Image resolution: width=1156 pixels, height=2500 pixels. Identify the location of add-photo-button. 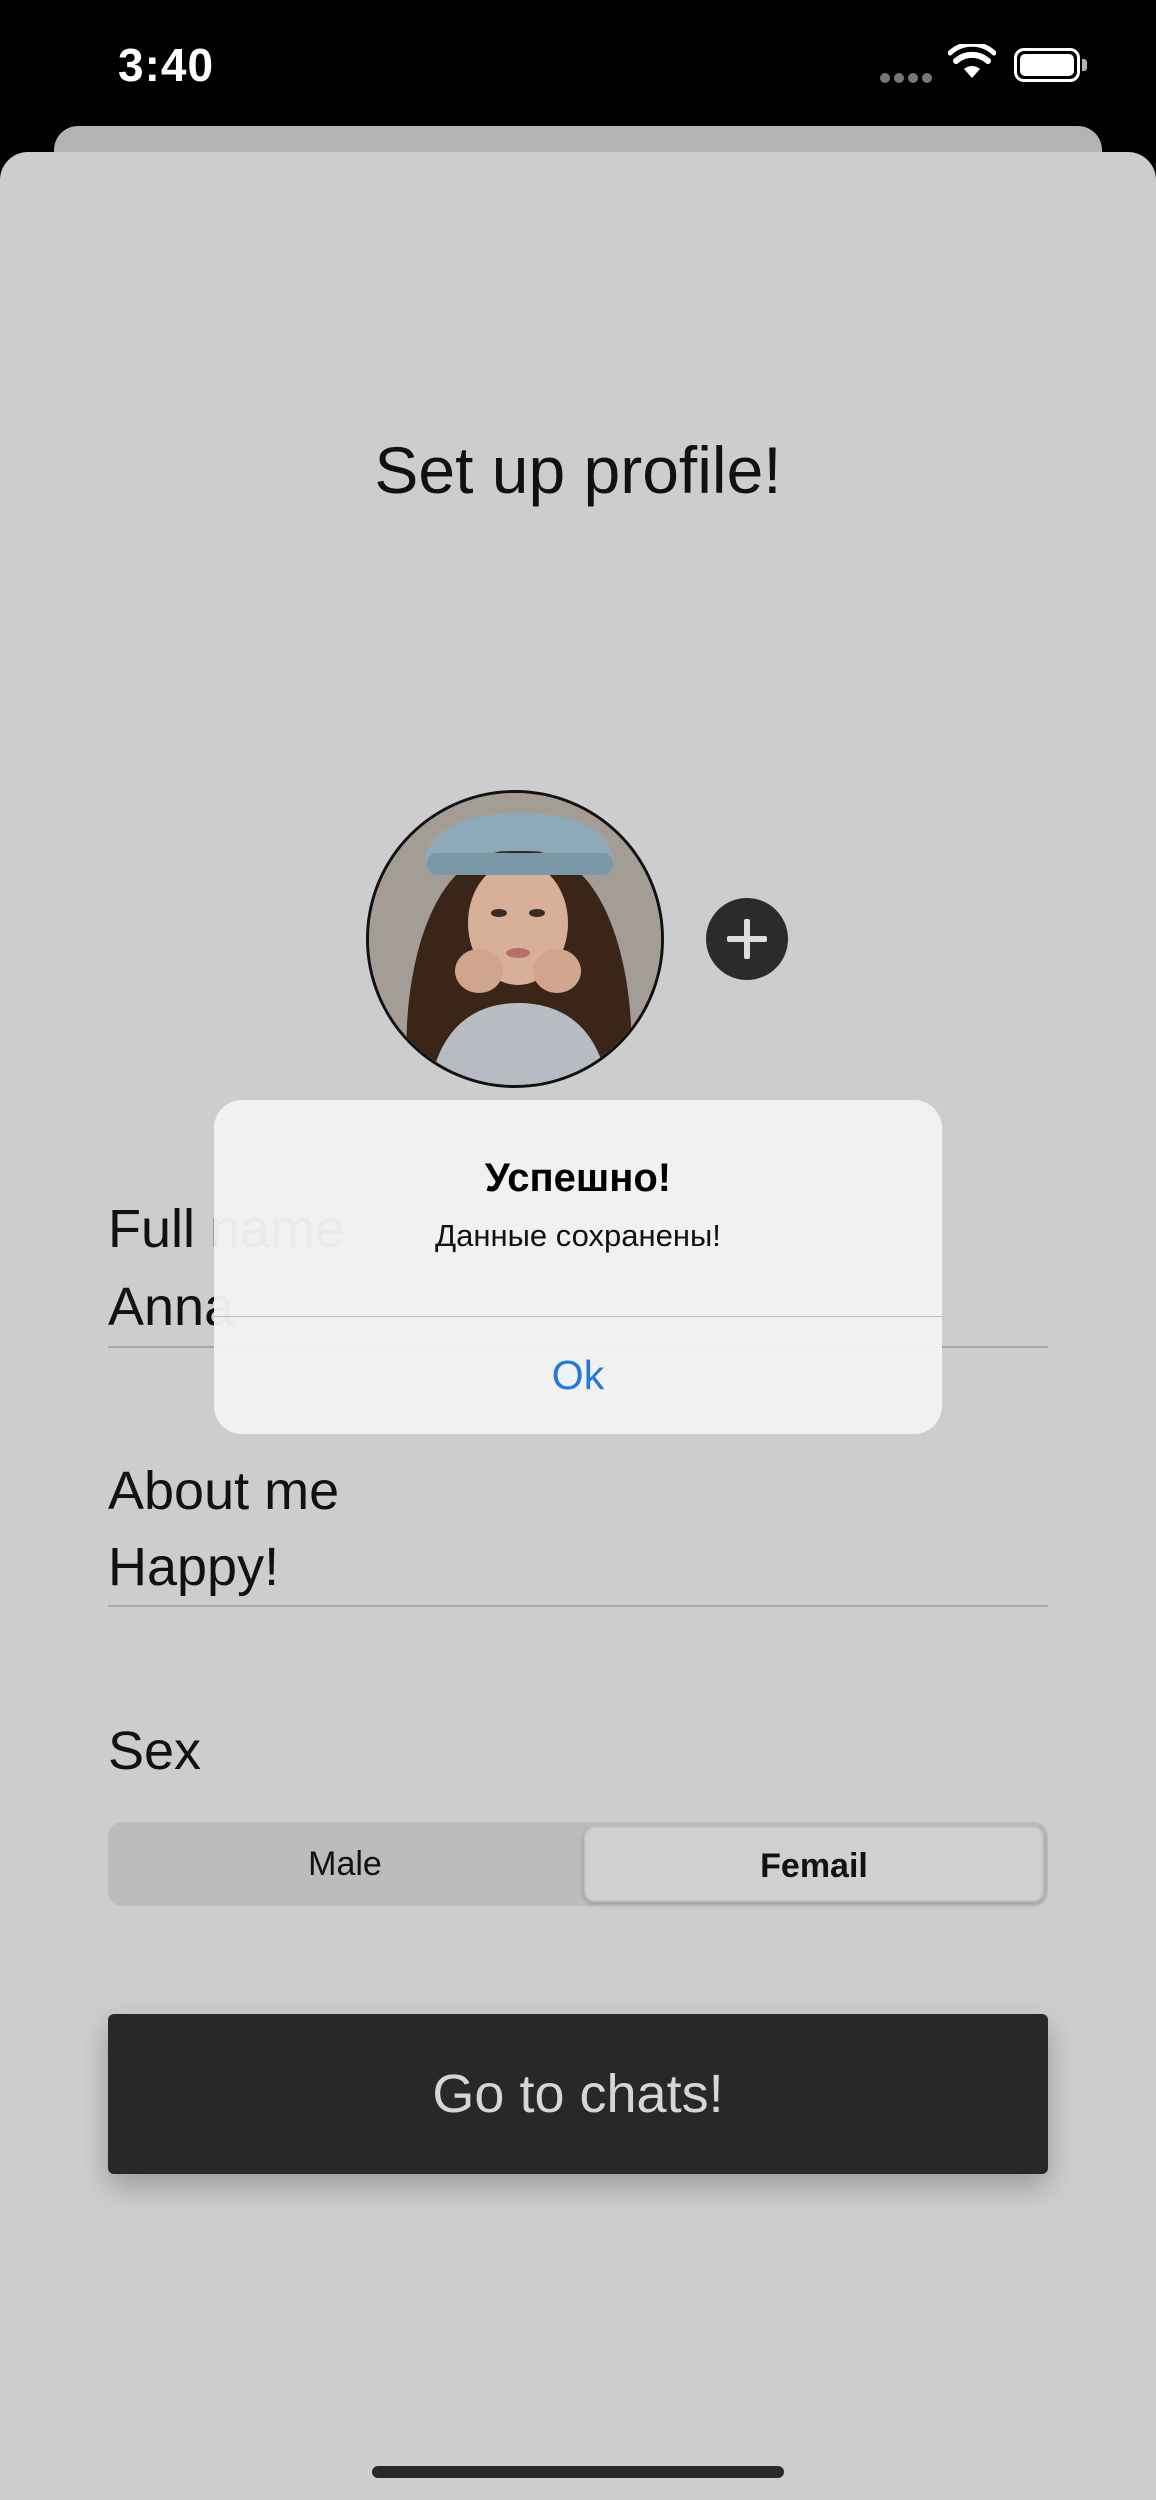
(747, 939).